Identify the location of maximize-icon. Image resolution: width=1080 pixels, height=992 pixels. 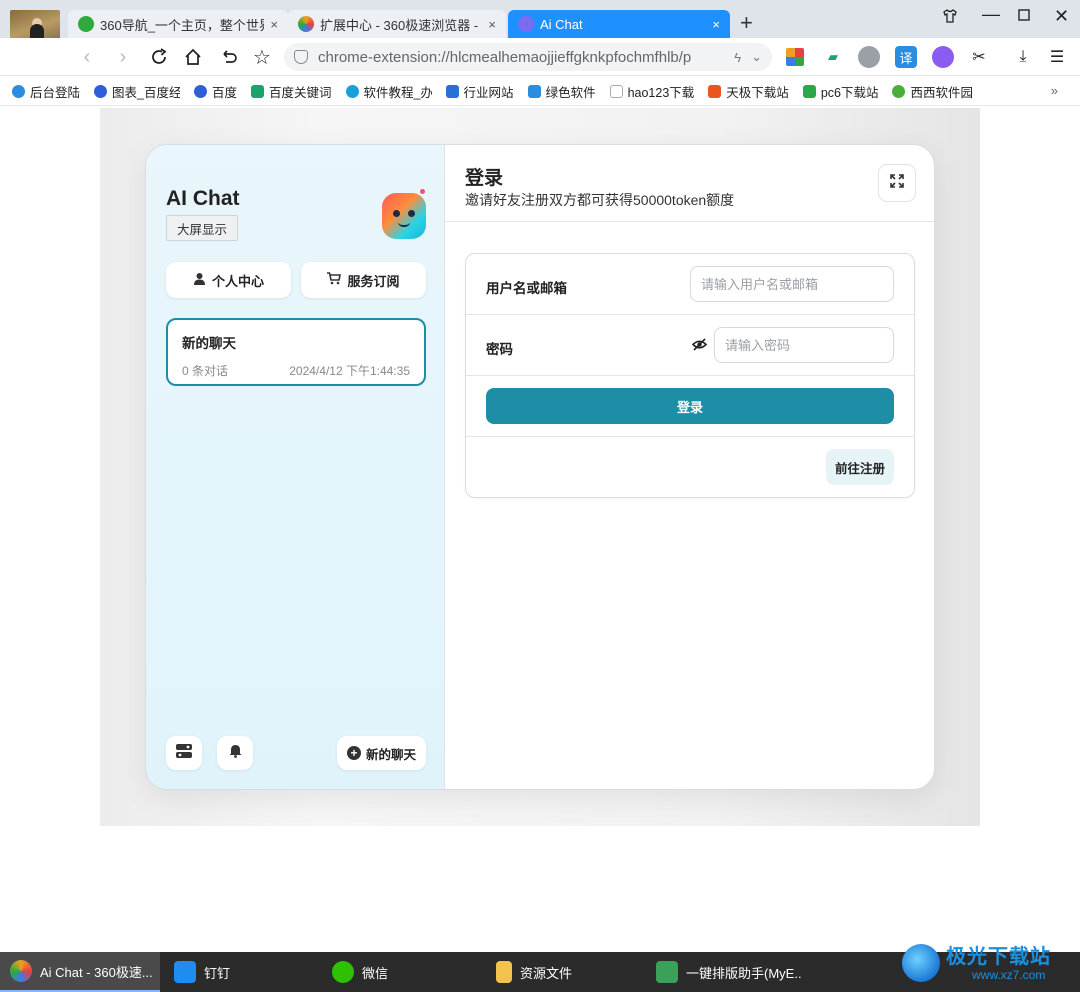
(1024, 16).